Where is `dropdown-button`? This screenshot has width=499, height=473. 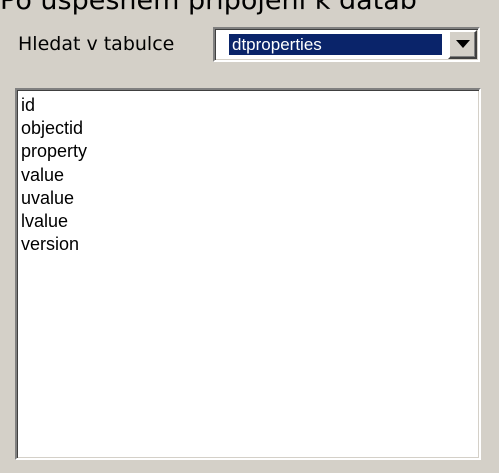 dropdown-button is located at coordinates (462, 44).